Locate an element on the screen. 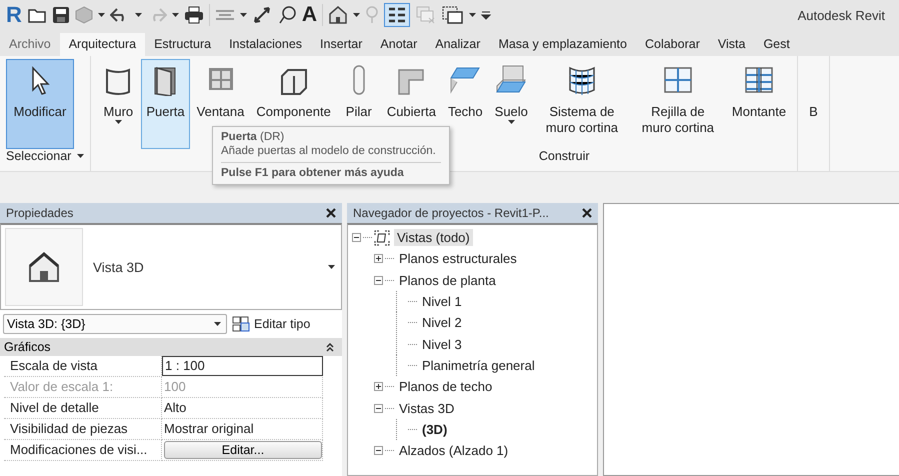 The width and height of the screenshot is (899, 476). panel-title: Propiedades is located at coordinates (40, 213).